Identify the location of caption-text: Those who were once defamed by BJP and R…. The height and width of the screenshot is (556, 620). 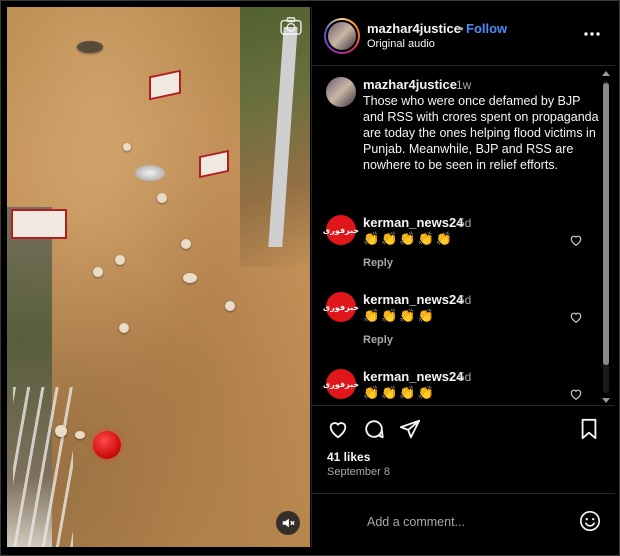
(481, 133).